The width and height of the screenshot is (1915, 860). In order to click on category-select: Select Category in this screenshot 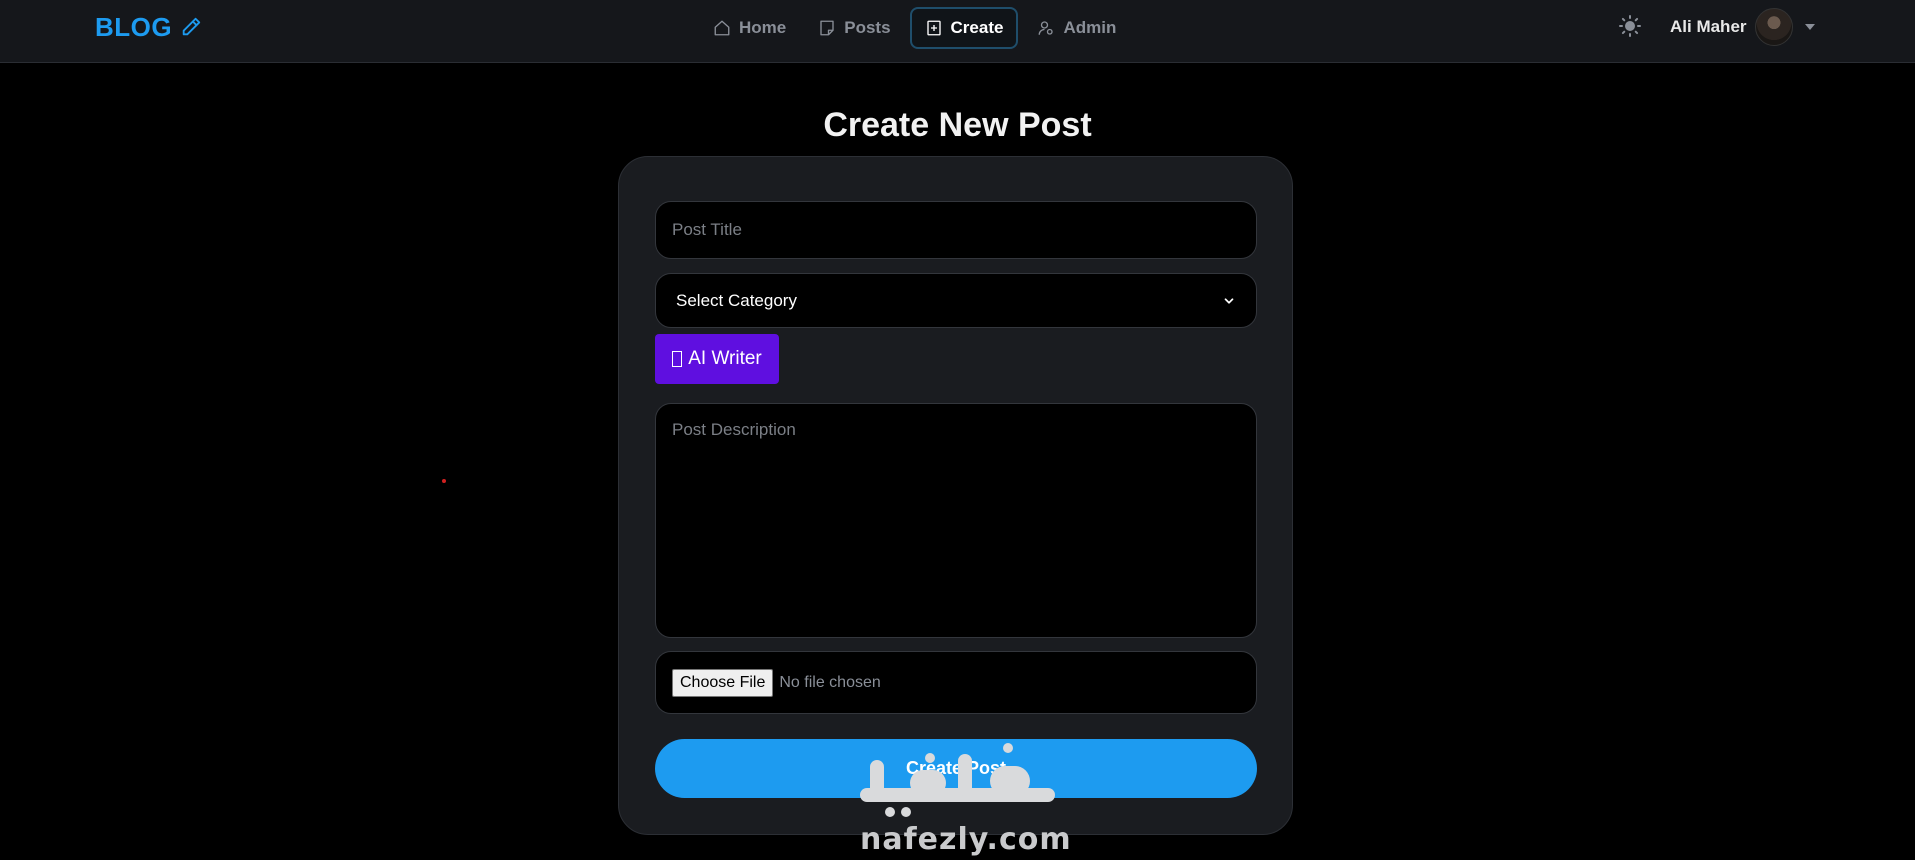, I will do `click(956, 300)`.